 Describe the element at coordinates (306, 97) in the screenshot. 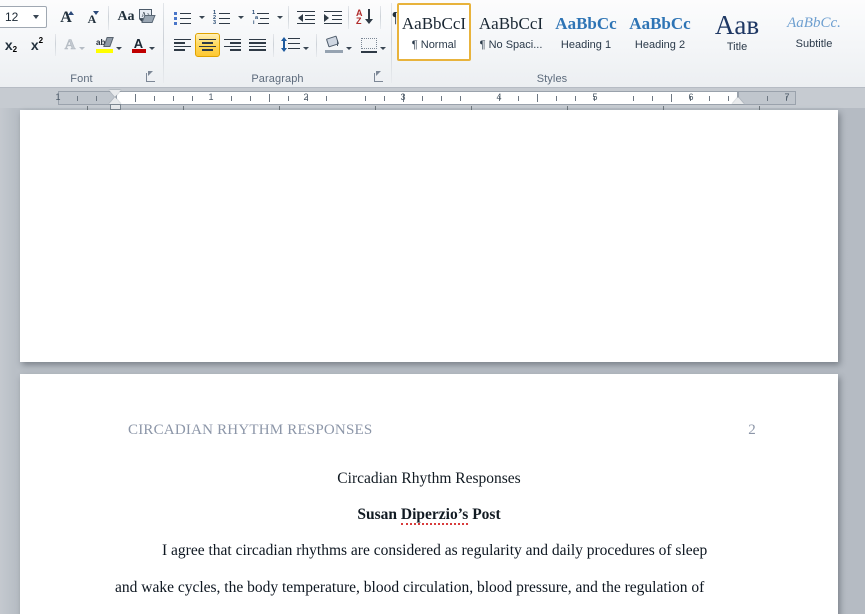

I see `ruler-number: 2` at that location.